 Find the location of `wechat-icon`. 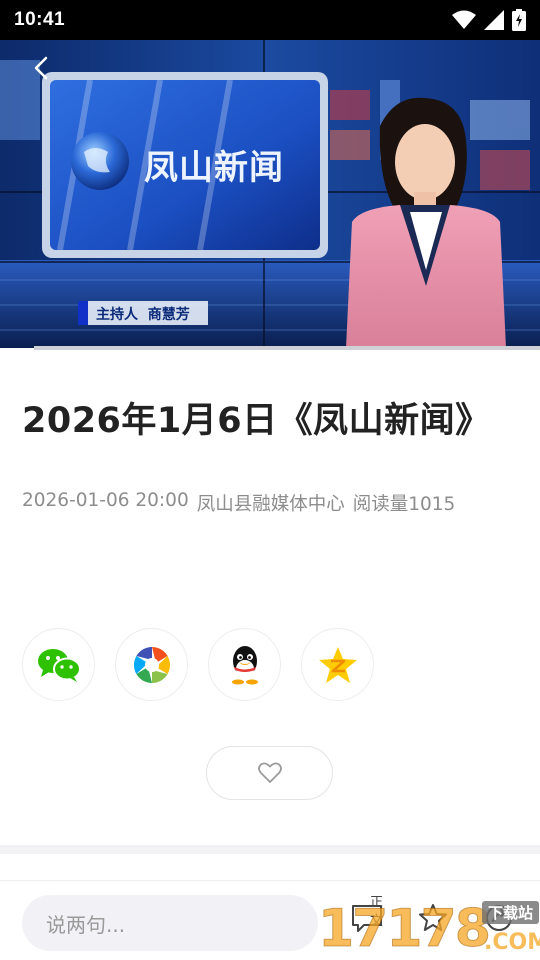

wechat-icon is located at coordinates (59, 665).